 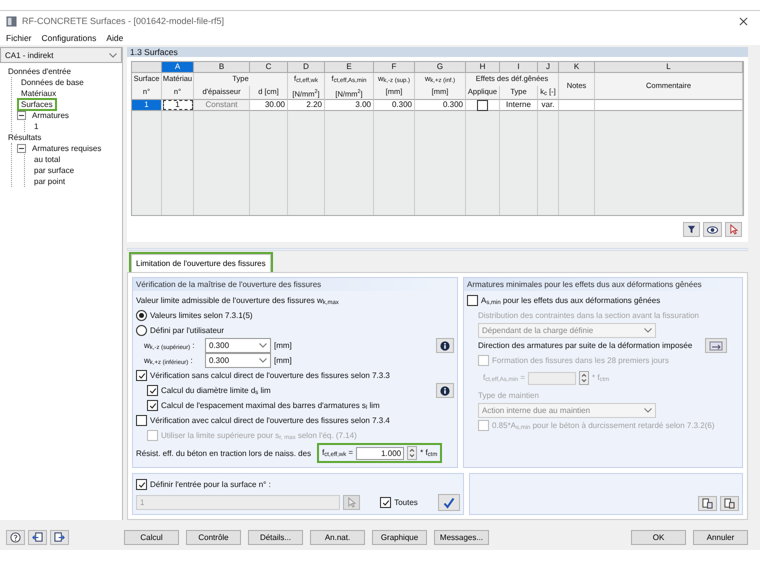 I want to click on column-letter: F, so click(x=394, y=67).